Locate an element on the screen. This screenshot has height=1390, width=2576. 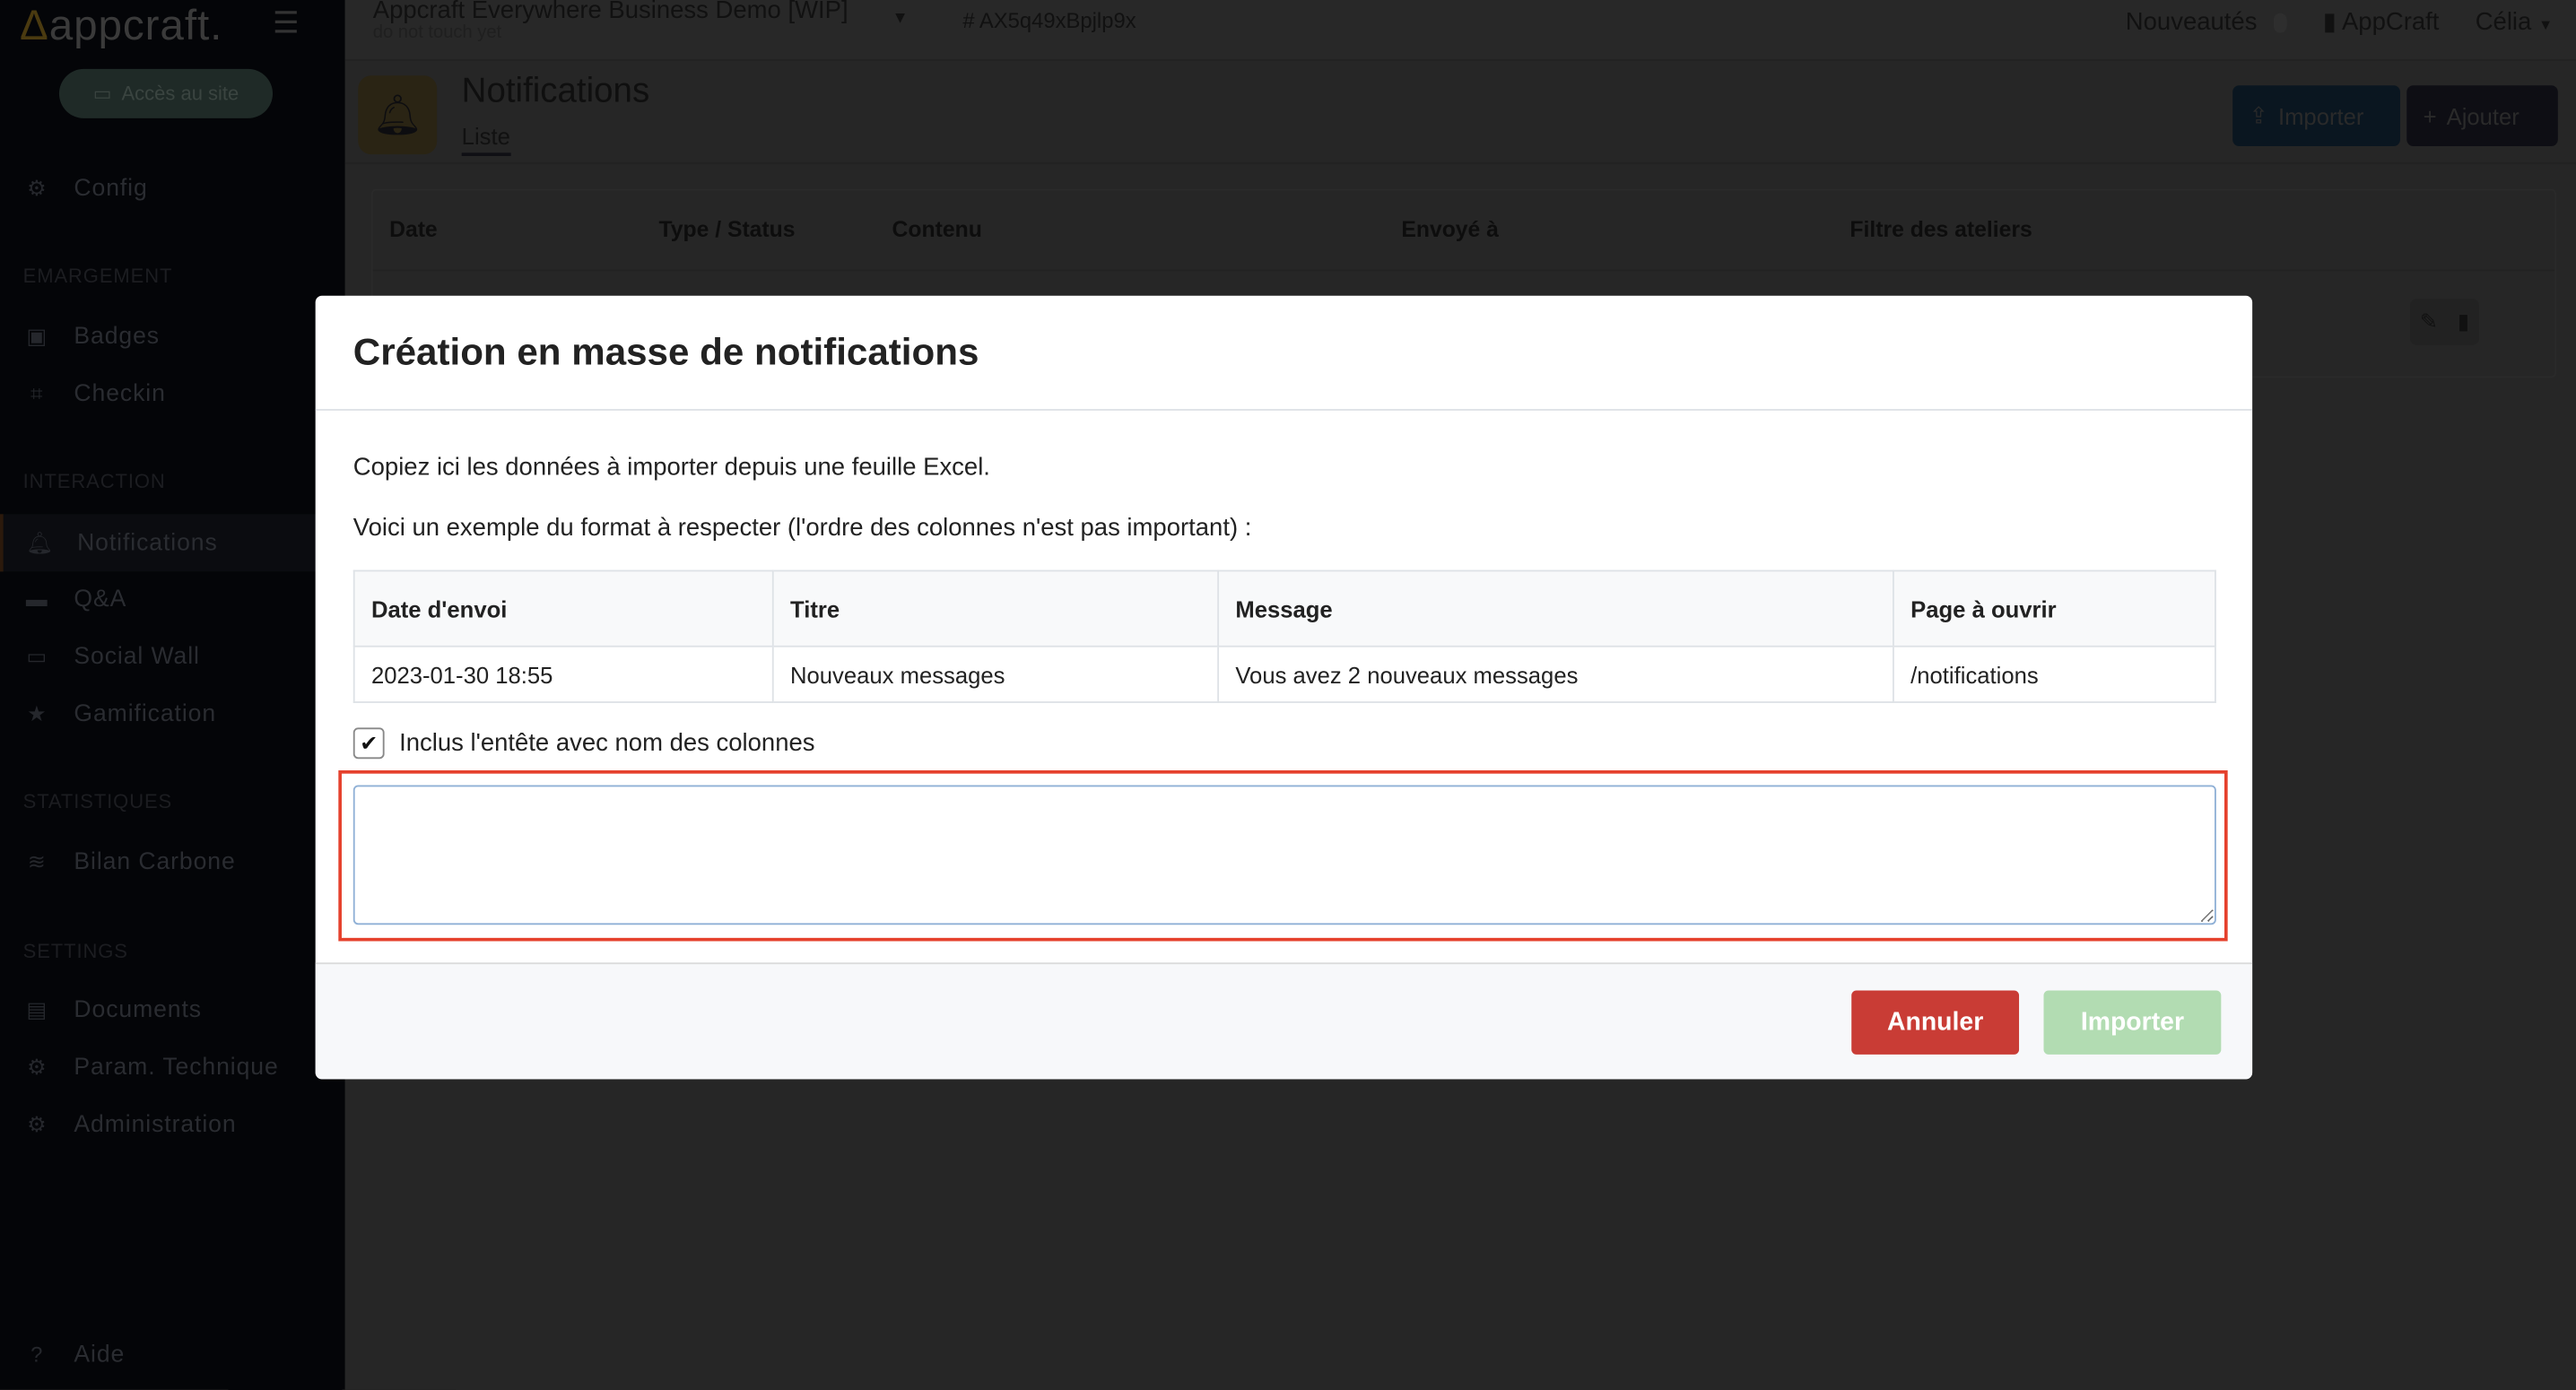
cell: Nouveaux messages is located at coordinates (995, 674).